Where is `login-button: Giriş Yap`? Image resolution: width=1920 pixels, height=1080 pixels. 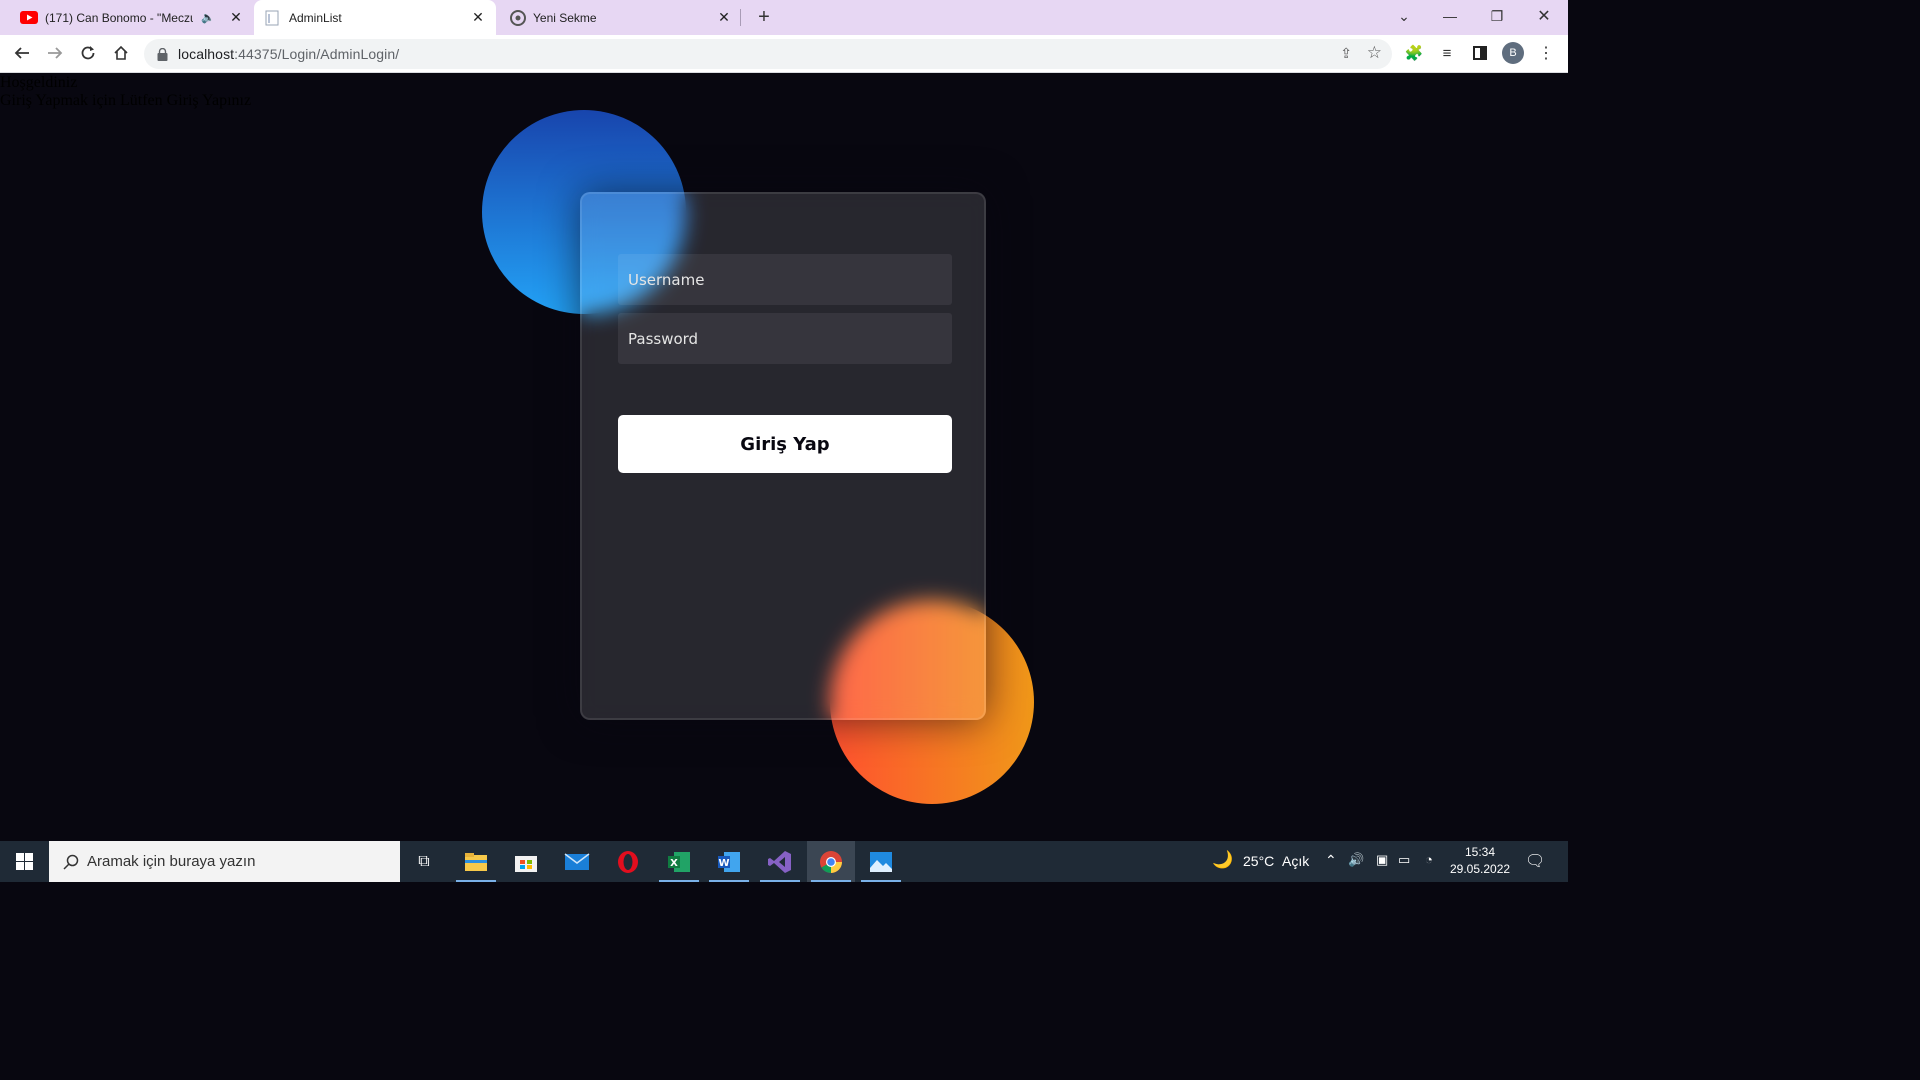 login-button: Giriş Yap is located at coordinates (785, 444).